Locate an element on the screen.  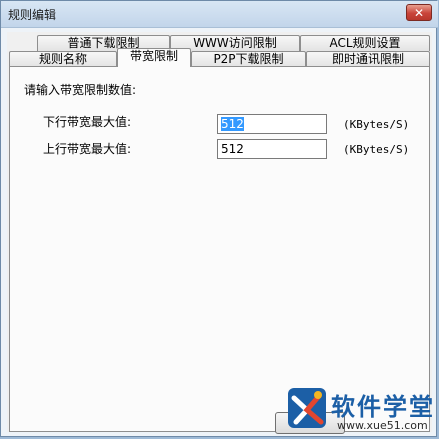
download-max-input: 512 is located at coordinates (272, 124).